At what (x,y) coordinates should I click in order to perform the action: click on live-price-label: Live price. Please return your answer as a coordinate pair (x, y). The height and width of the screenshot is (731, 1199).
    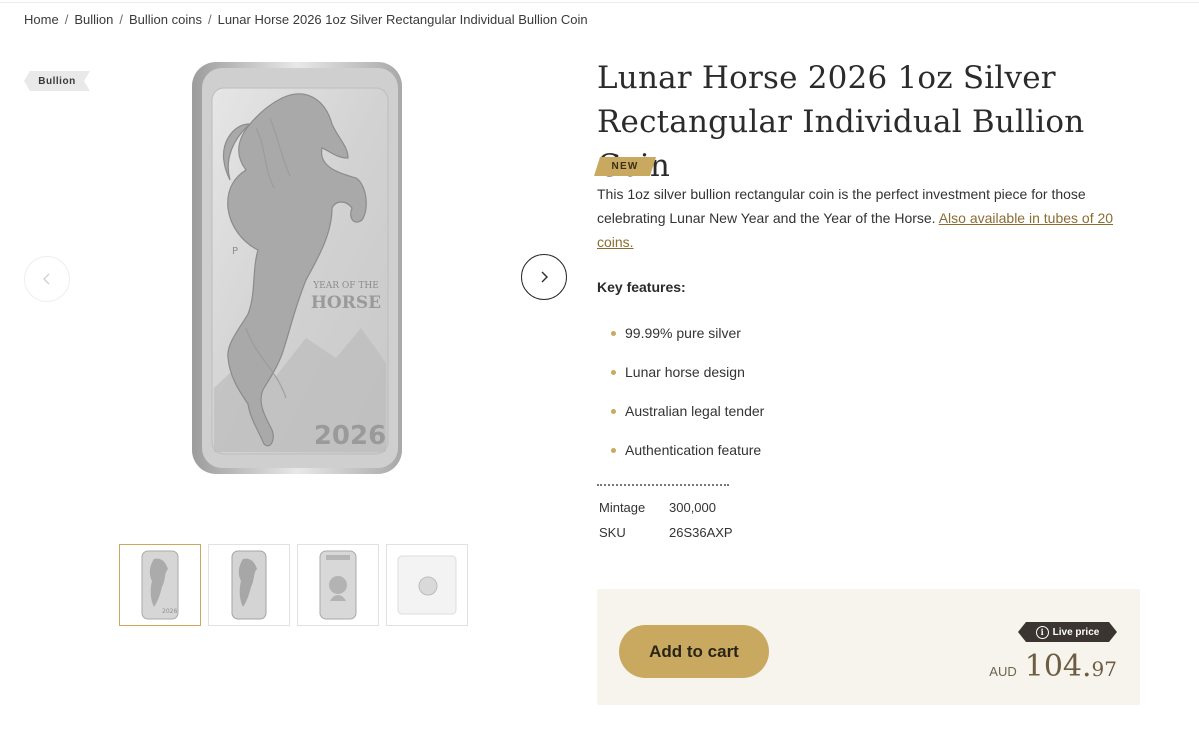
    Looking at the image, I should click on (1076, 632).